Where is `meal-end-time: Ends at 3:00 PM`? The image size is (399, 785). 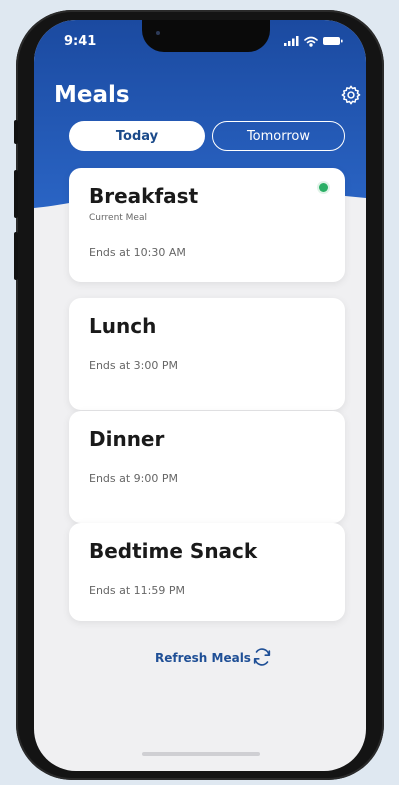
meal-end-time: Ends at 3:00 PM is located at coordinates (134, 365).